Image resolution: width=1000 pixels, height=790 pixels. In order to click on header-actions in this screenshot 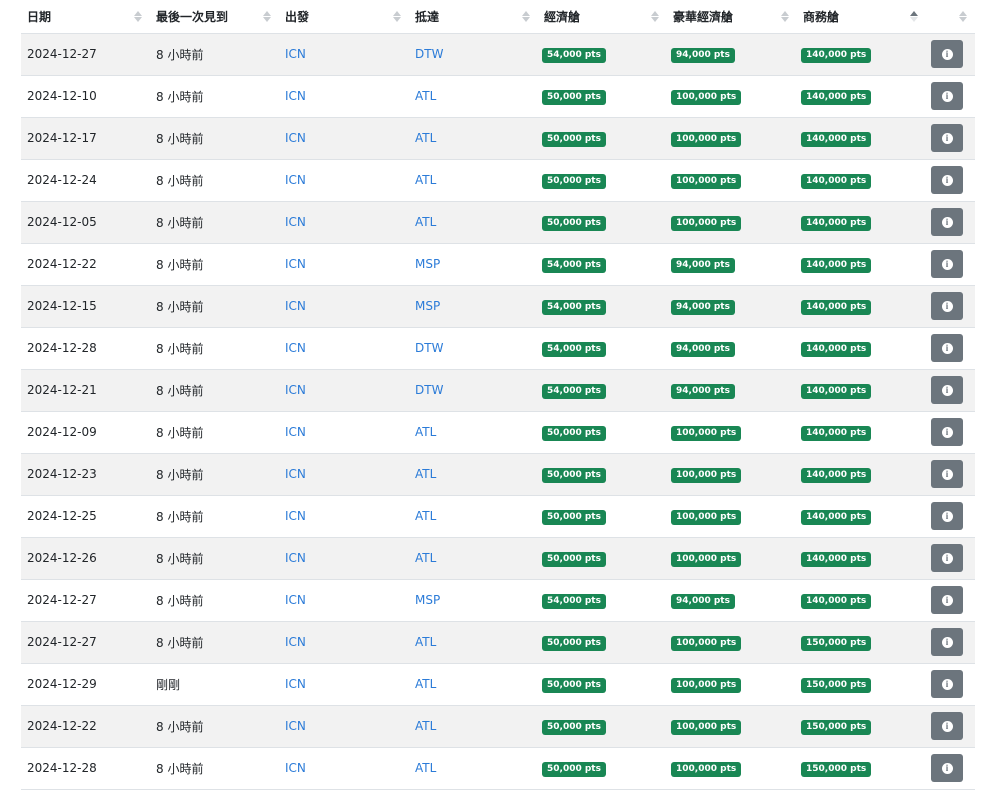, I will do `click(950, 17)`.